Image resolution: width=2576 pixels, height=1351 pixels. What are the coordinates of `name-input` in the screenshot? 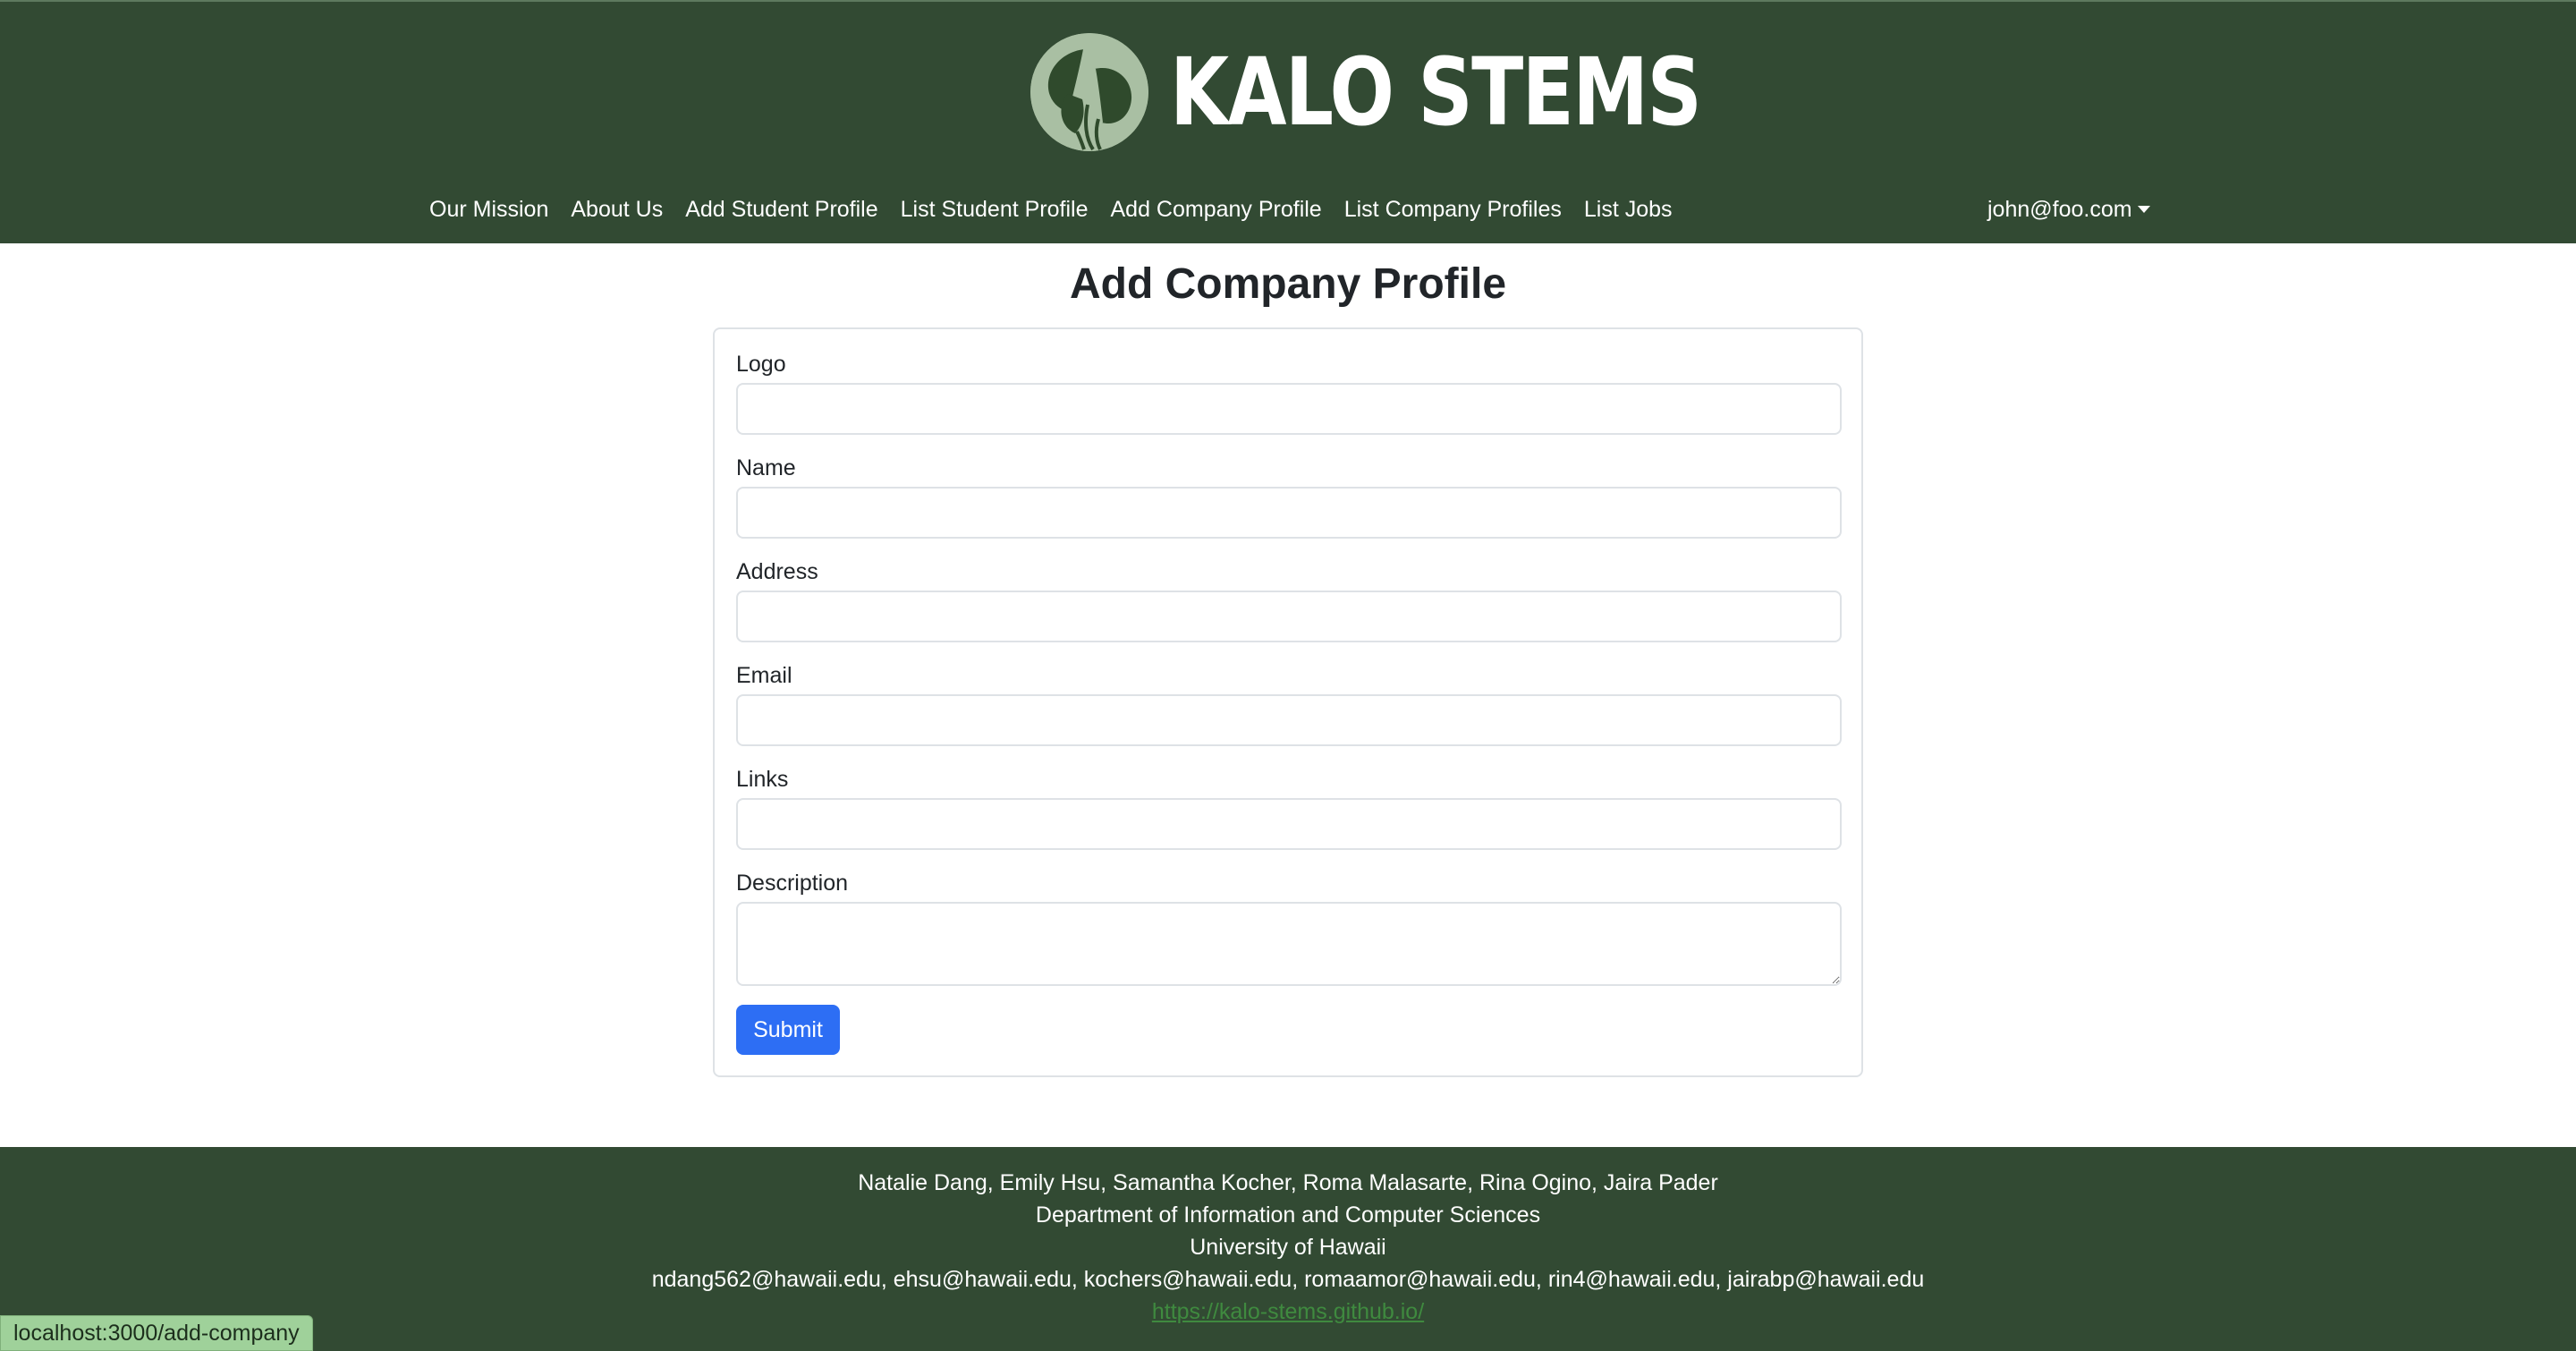 It's located at (1289, 513).